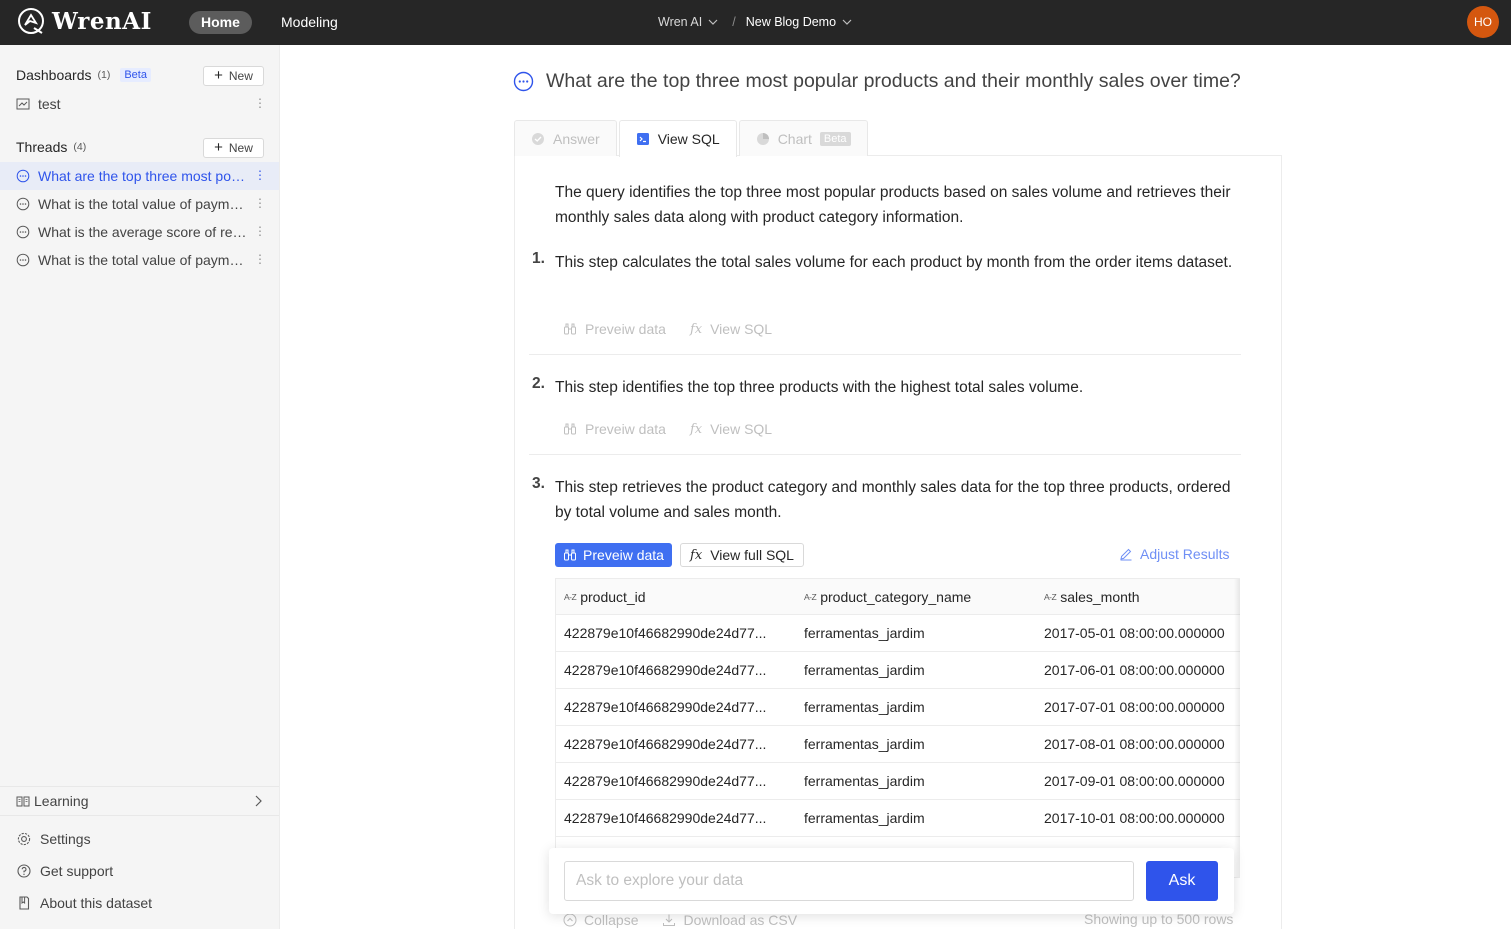  I want to click on collapse-label: Collapse, so click(611, 920).